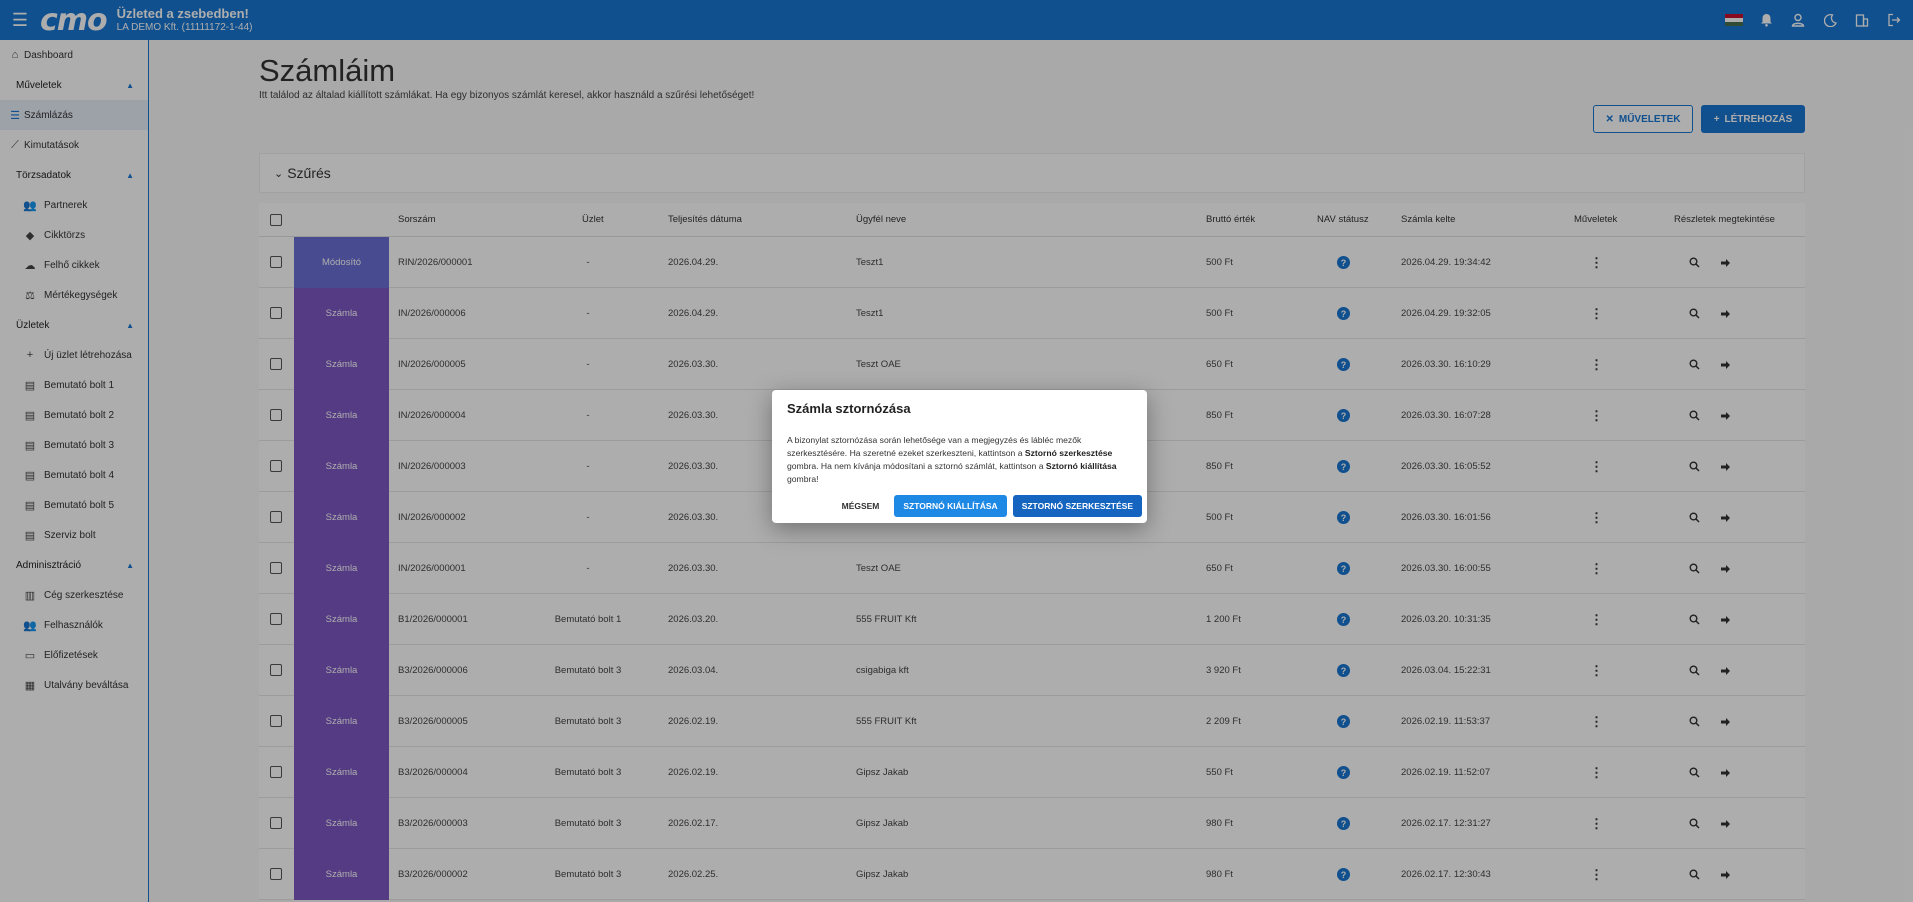  I want to click on storno-edit-button: SZTORNÓ SZERKESZTÉSE, so click(1077, 506).